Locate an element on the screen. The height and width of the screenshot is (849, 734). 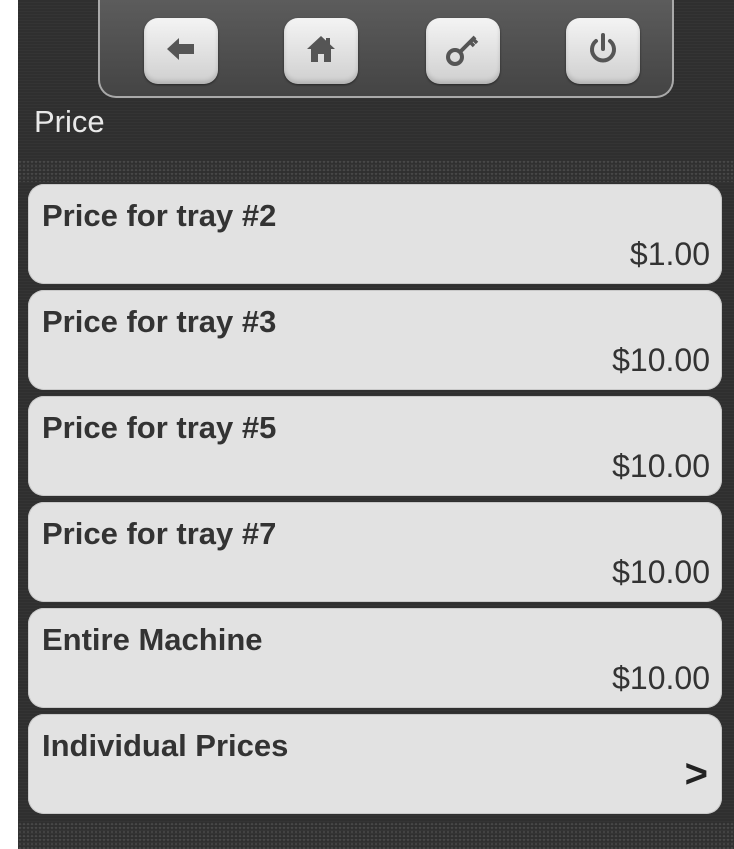
arrow-left-icon is located at coordinates (181, 51).